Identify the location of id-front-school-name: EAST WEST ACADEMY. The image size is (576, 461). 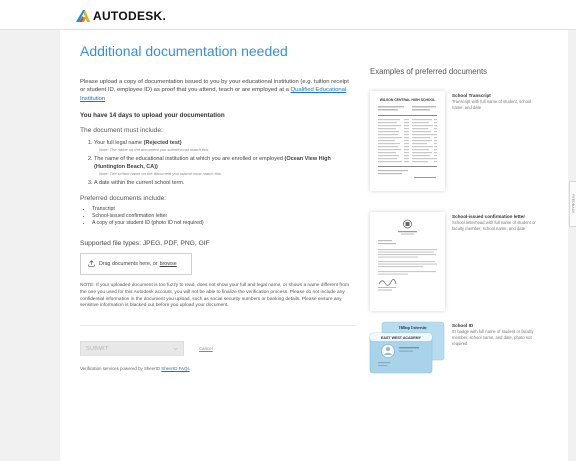
(401, 338).